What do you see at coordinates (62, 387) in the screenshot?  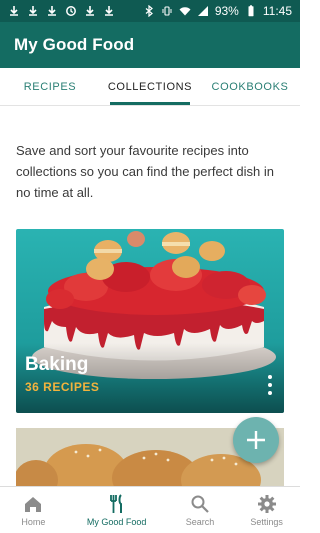 I see `collection-recipe-count: 36 RECIPES` at bounding box center [62, 387].